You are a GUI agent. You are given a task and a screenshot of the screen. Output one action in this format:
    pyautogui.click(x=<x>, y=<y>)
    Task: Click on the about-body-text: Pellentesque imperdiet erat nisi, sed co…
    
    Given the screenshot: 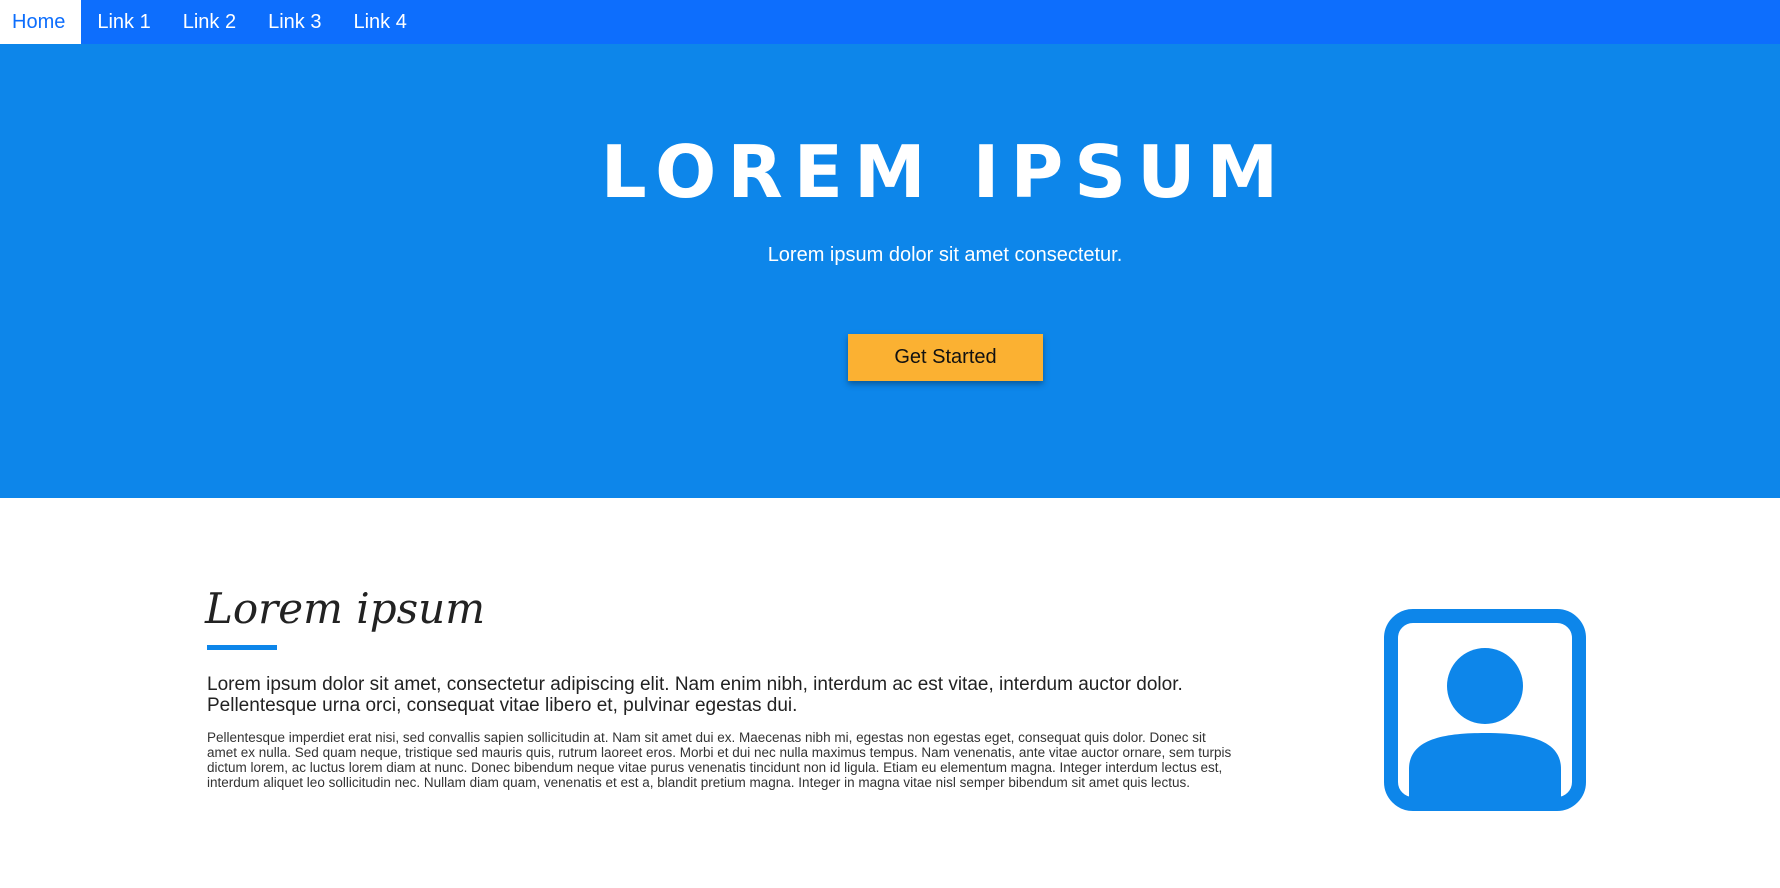 What is the action you would take?
    pyautogui.click(x=719, y=760)
    